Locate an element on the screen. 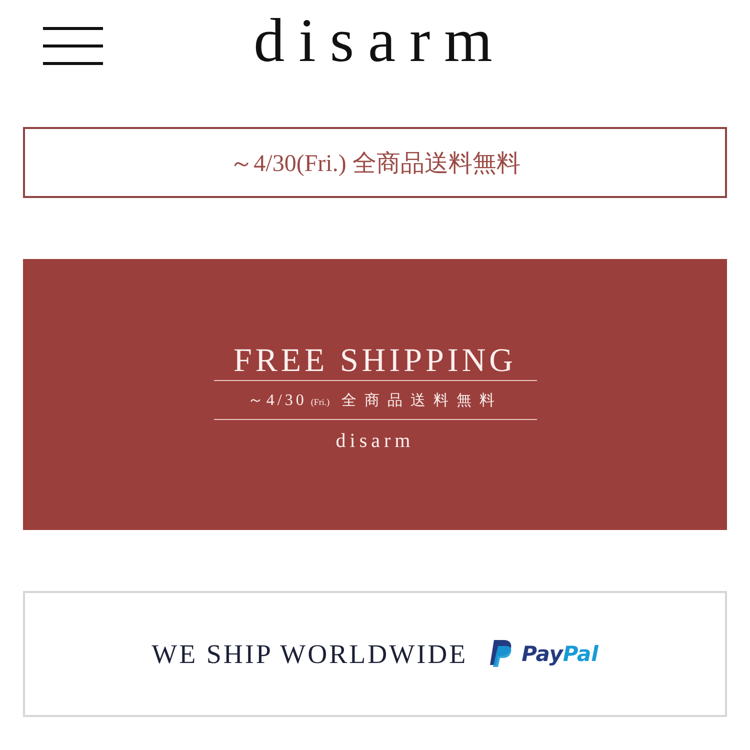  banner-date: ～4/30 is located at coordinates (277, 400).